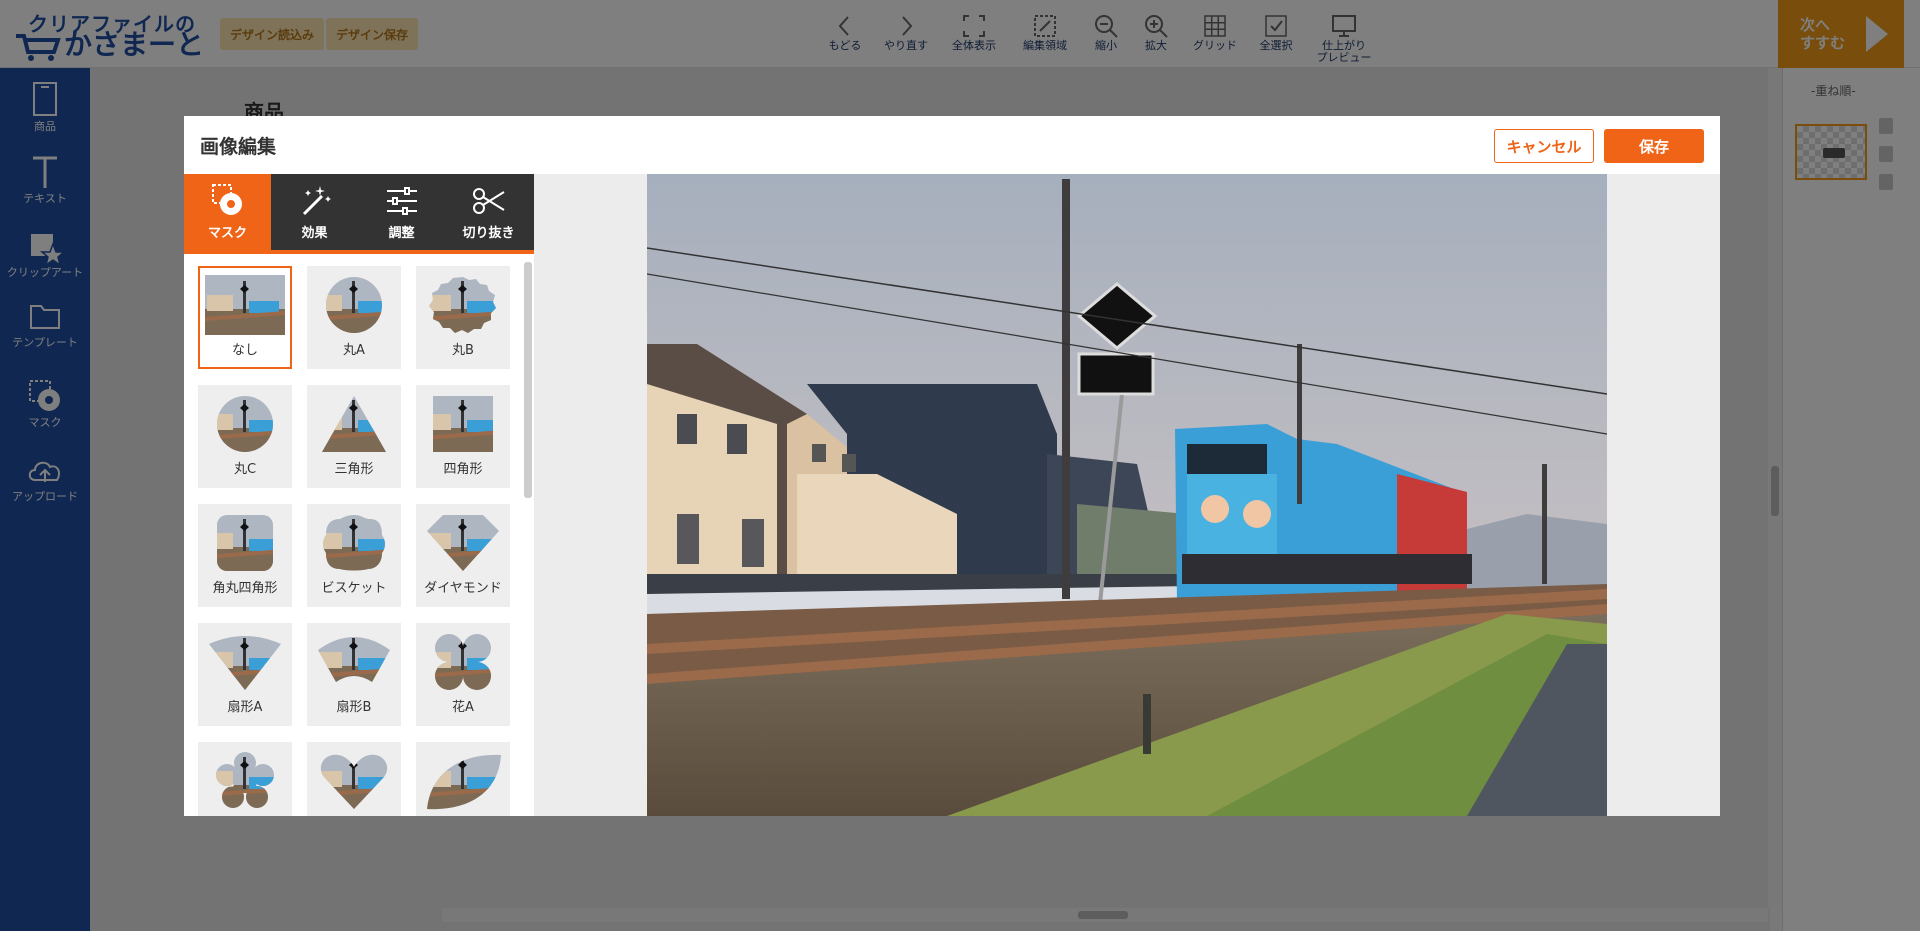  I want to click on mask-option-diamond: ダイヤモンド, so click(463, 555).